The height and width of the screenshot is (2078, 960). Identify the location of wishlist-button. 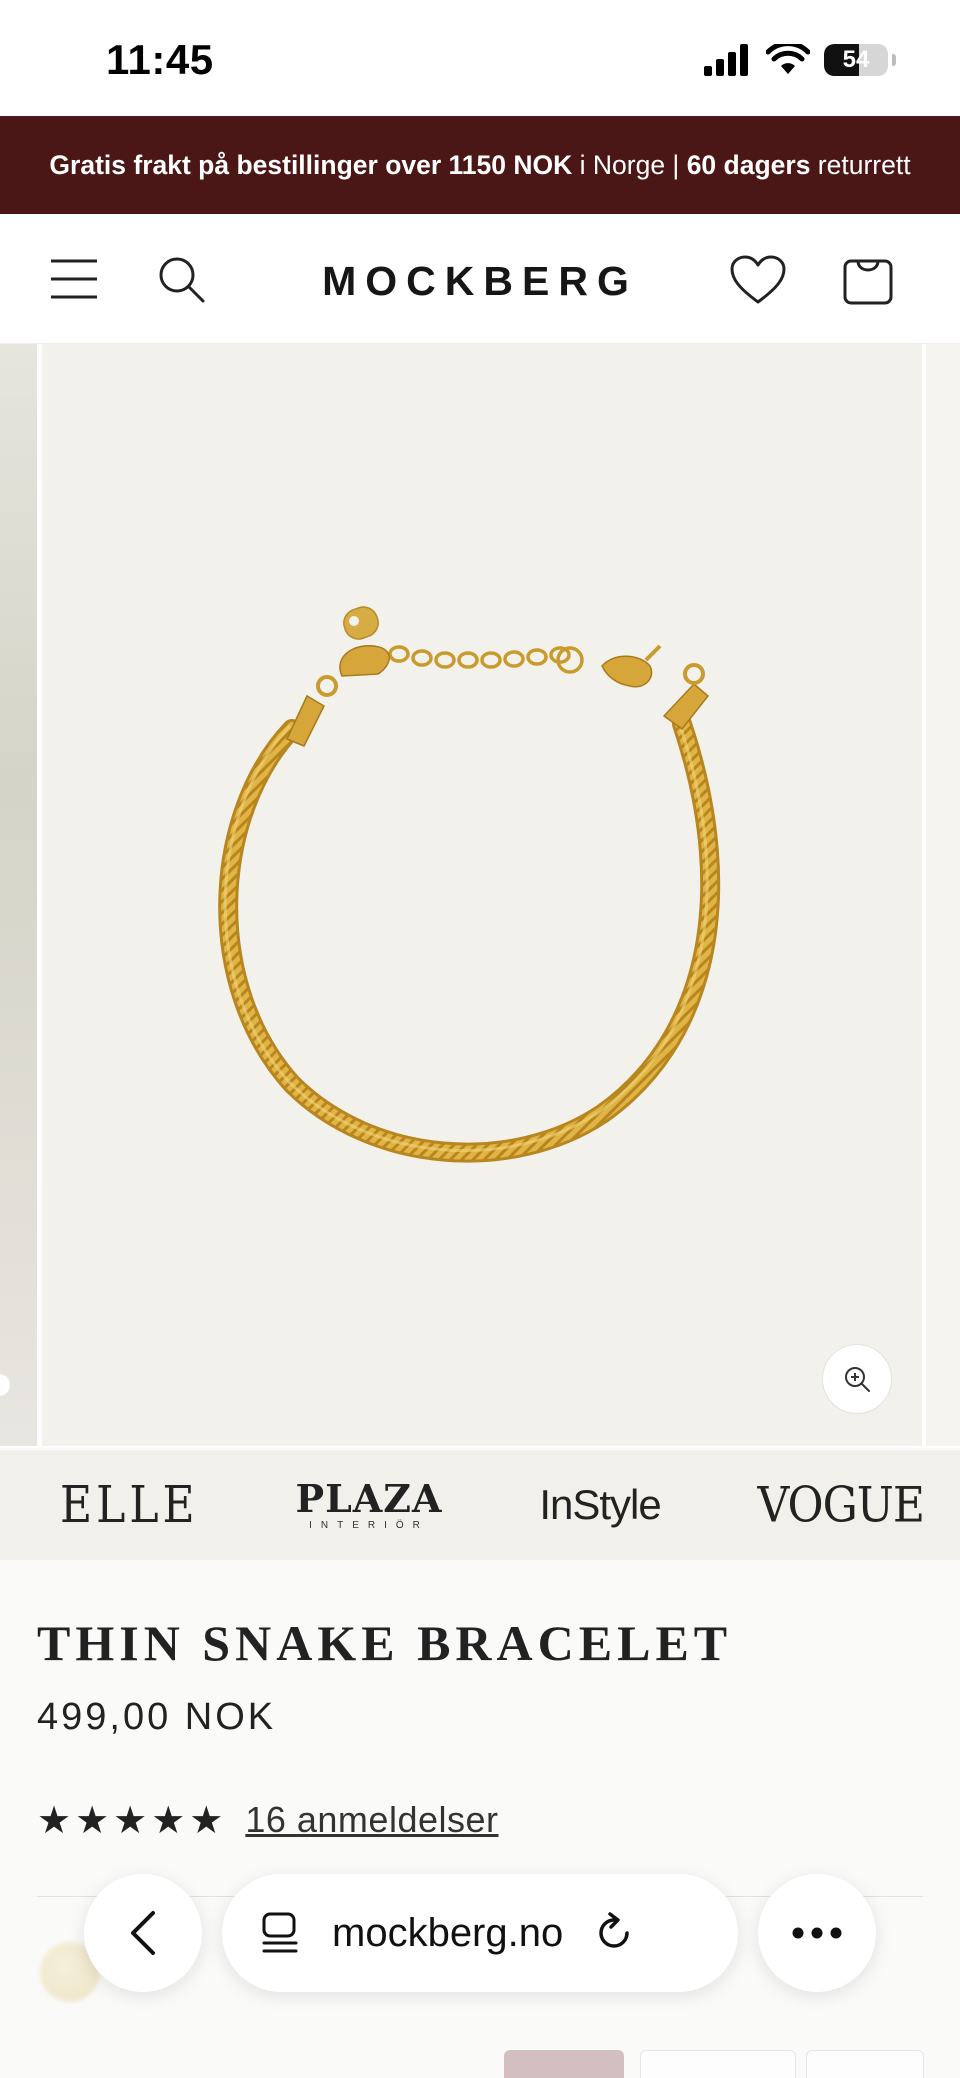
(758, 280).